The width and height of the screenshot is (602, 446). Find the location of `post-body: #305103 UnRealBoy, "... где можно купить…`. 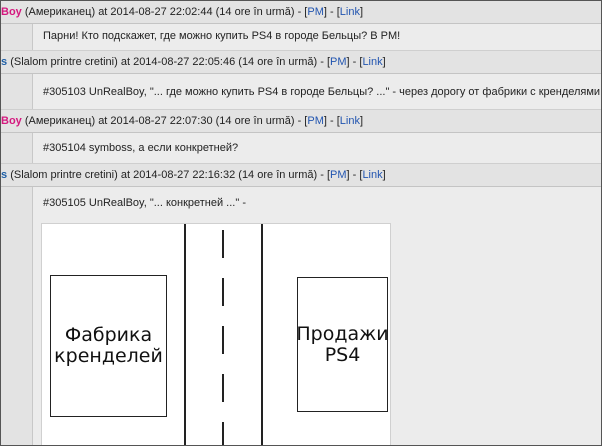

post-body: #305103 UnRealBoy, "... где можно купить… is located at coordinates (301, 92).